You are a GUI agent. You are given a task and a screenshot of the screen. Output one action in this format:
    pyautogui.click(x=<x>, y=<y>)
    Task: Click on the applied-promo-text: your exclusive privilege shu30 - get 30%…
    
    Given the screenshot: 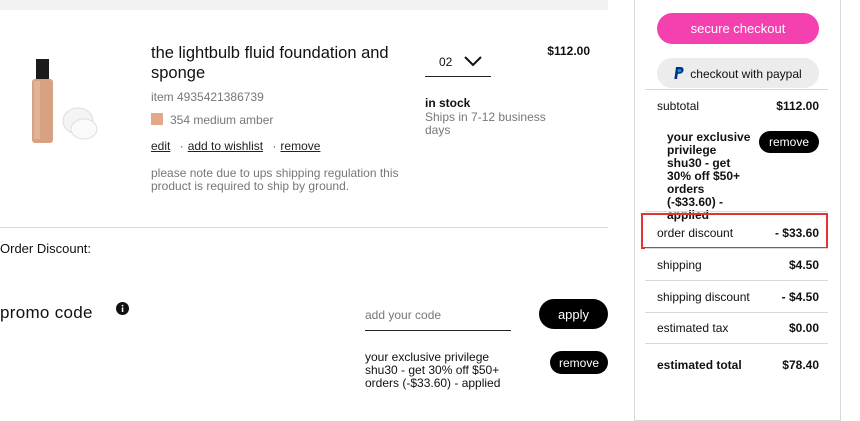 What is the action you would take?
    pyautogui.click(x=433, y=370)
    